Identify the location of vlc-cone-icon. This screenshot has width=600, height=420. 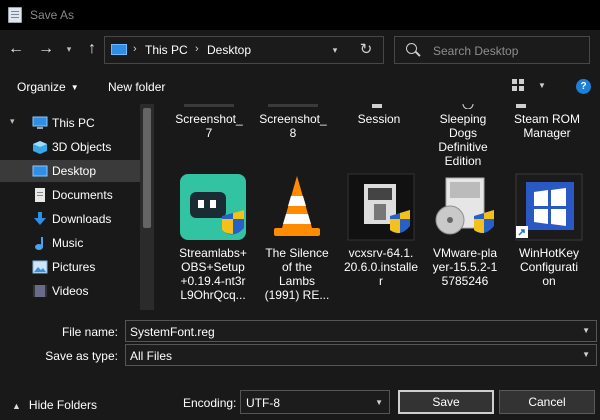
(297, 207).